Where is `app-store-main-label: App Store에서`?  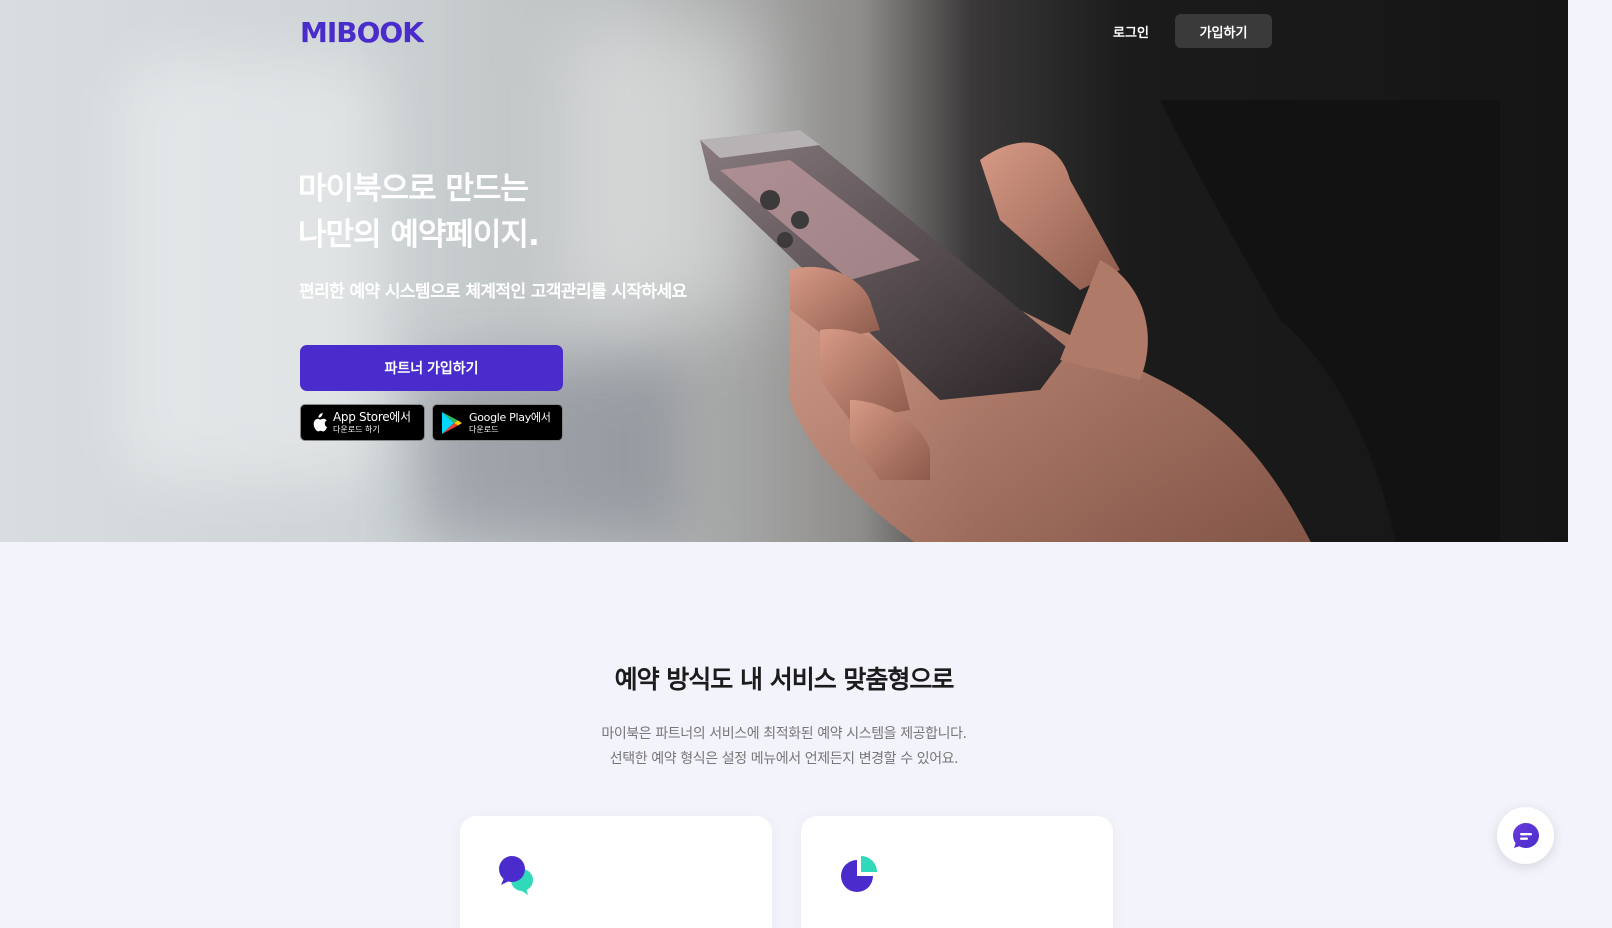 app-store-main-label: App Store에서 is located at coordinates (372, 417).